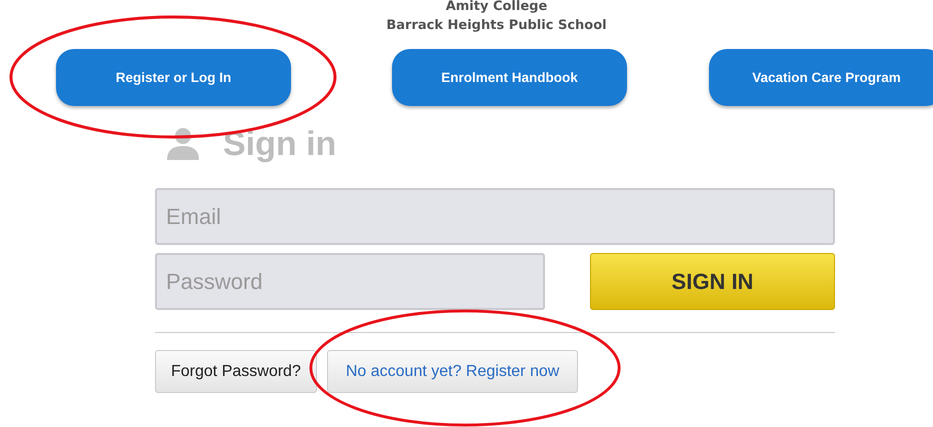  I want to click on email-field: Email, so click(495, 216).